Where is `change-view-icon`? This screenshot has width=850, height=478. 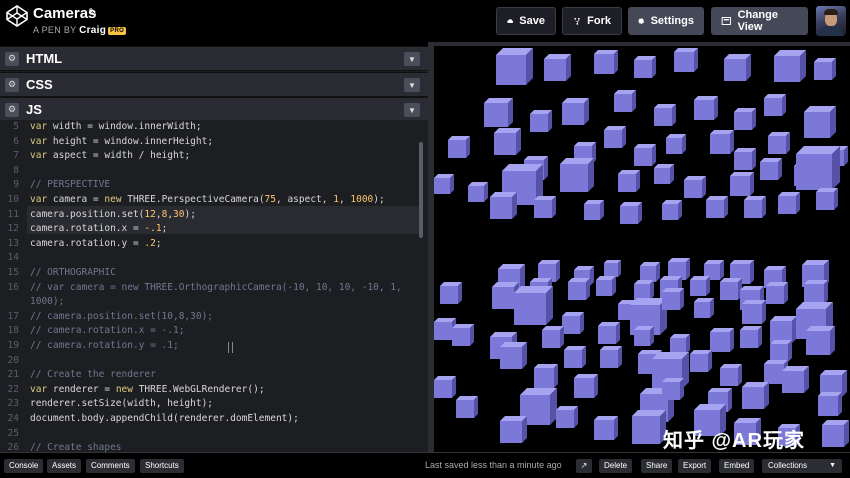 change-view-icon is located at coordinates (726, 21).